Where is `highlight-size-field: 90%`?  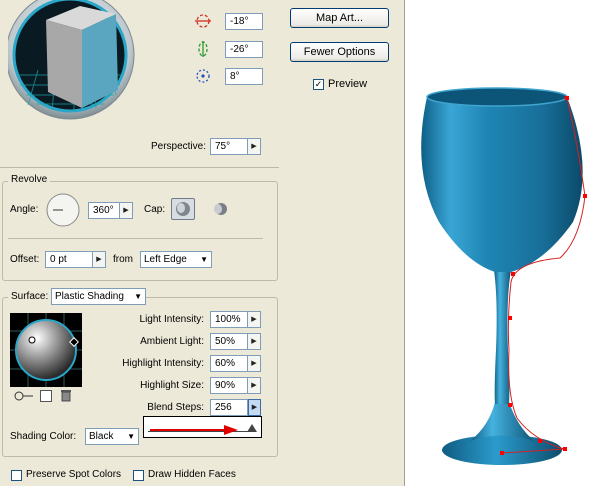
highlight-size-field: 90% is located at coordinates (229, 385).